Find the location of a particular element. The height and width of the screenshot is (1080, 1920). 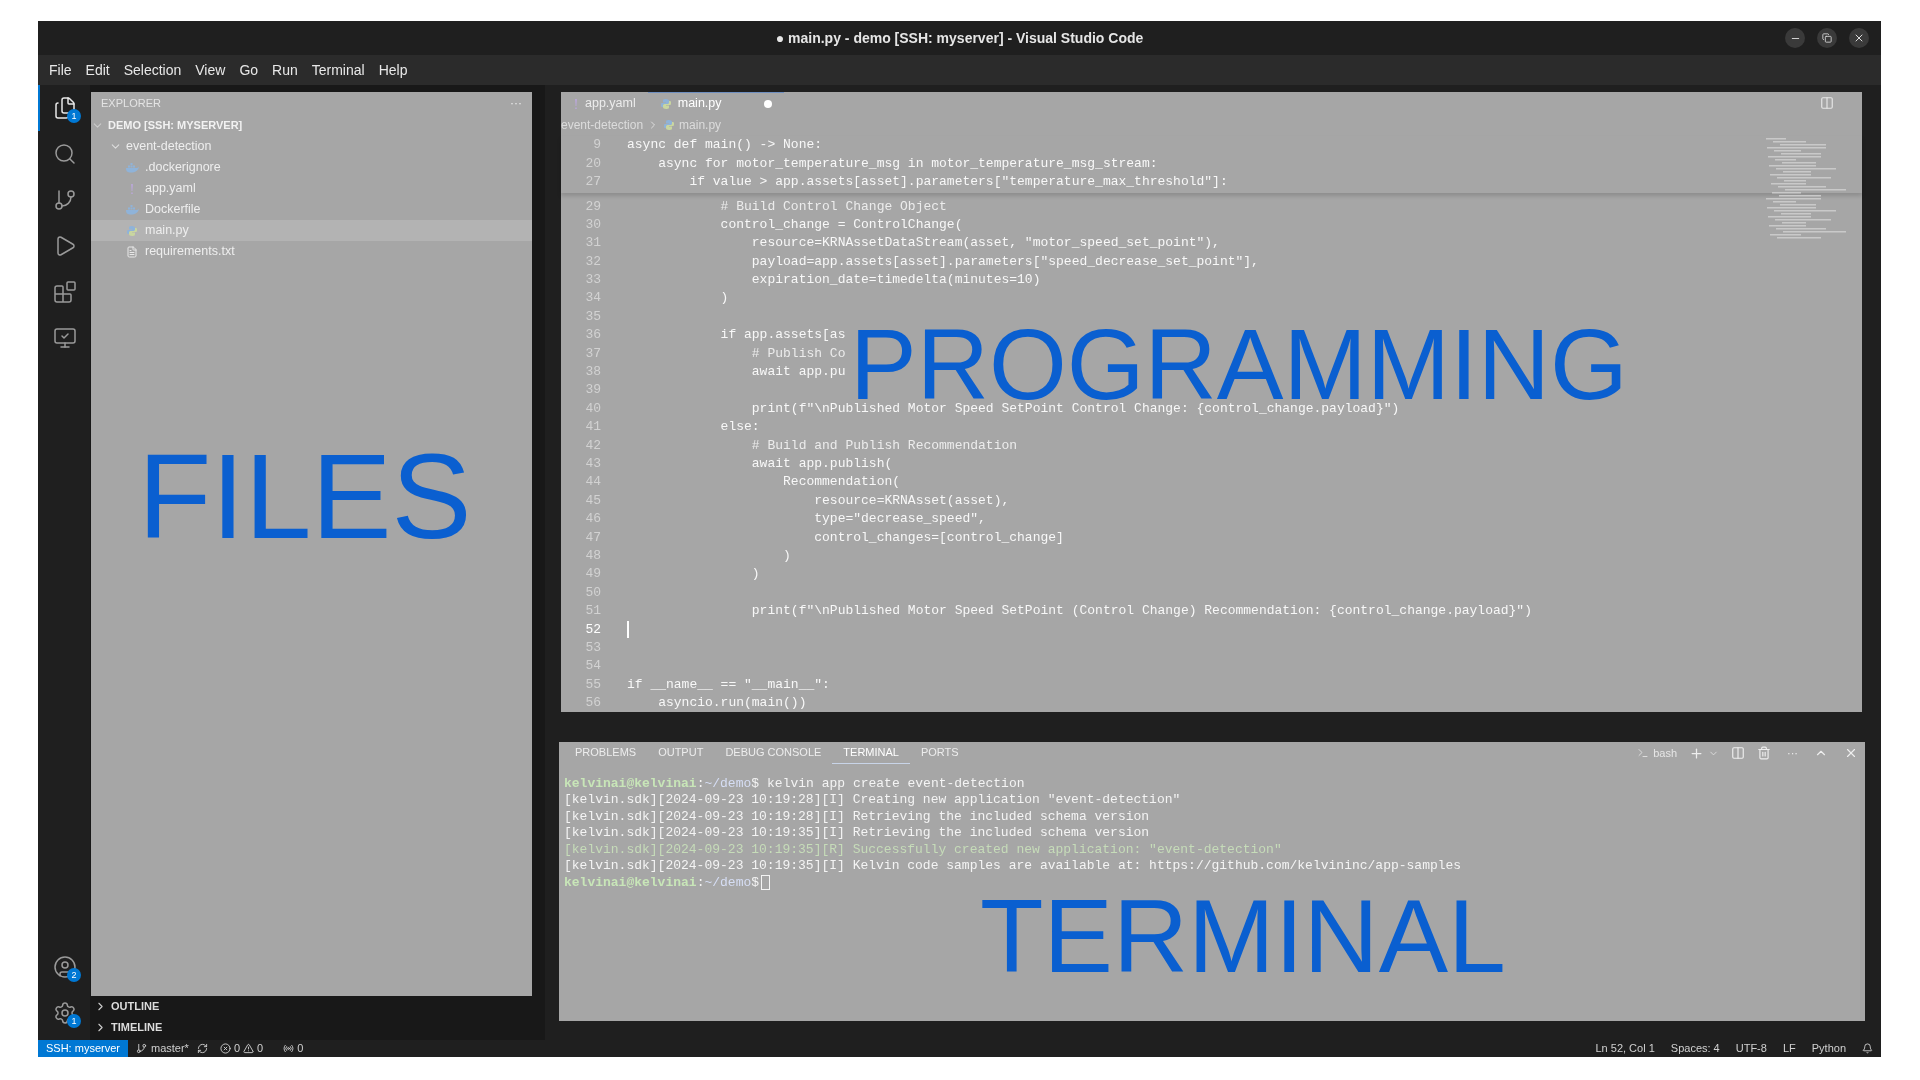

settings-icon is located at coordinates (65, 1013).